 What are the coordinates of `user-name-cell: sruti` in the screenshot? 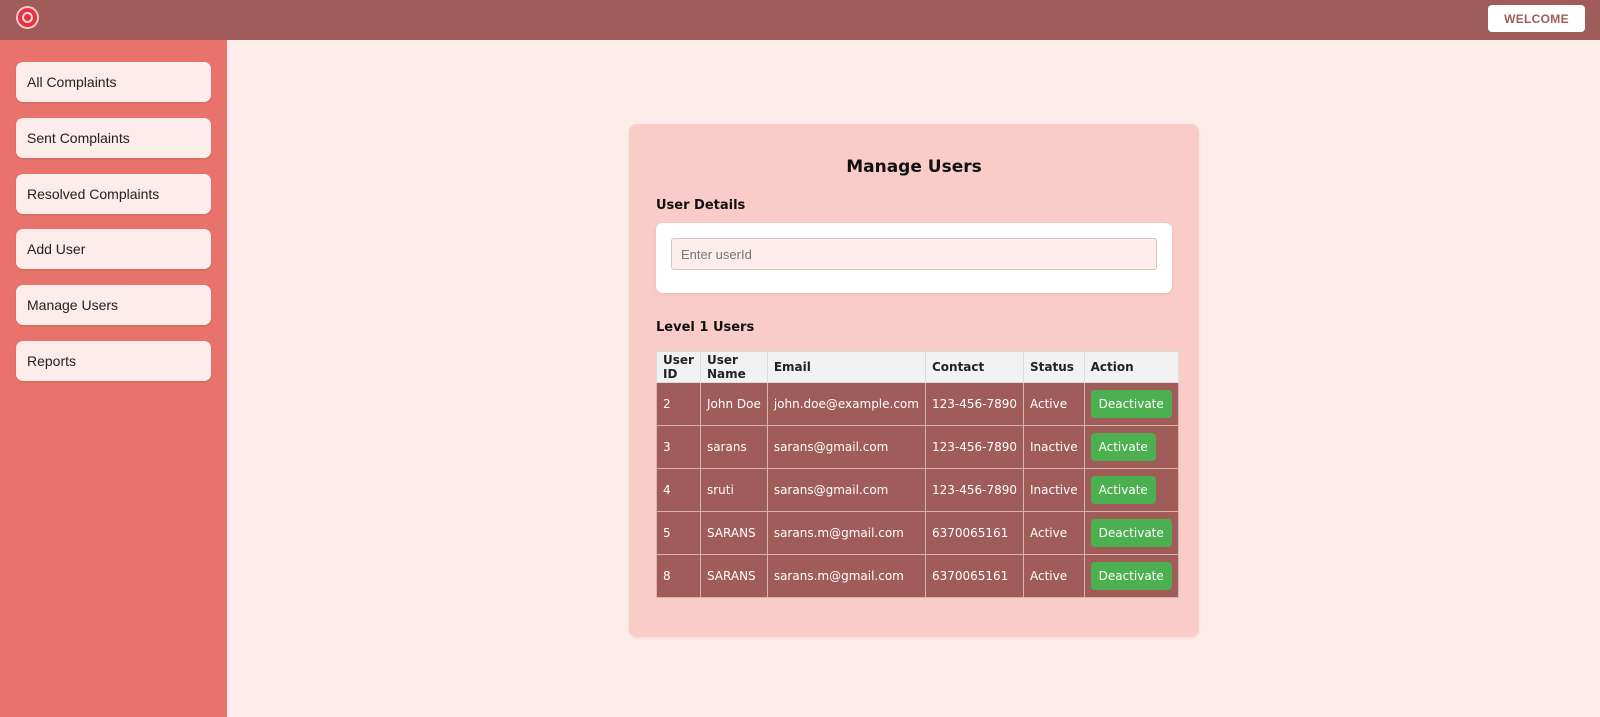 It's located at (733, 490).